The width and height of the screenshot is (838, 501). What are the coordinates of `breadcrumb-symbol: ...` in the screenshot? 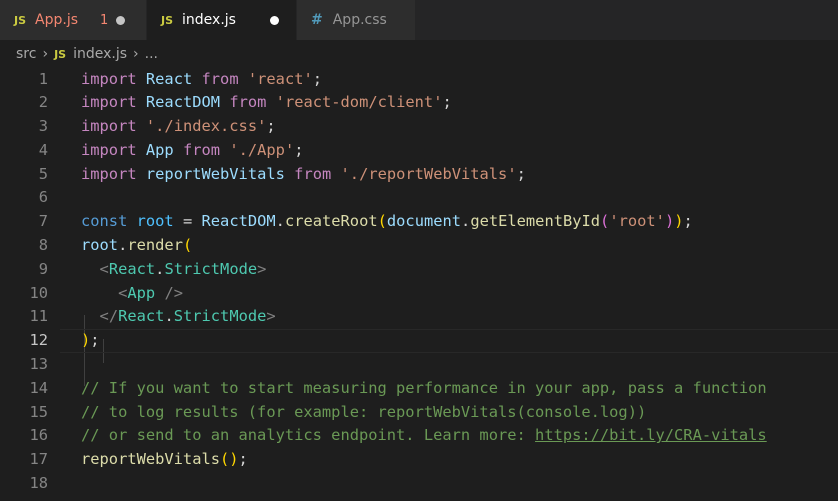 It's located at (151, 54).